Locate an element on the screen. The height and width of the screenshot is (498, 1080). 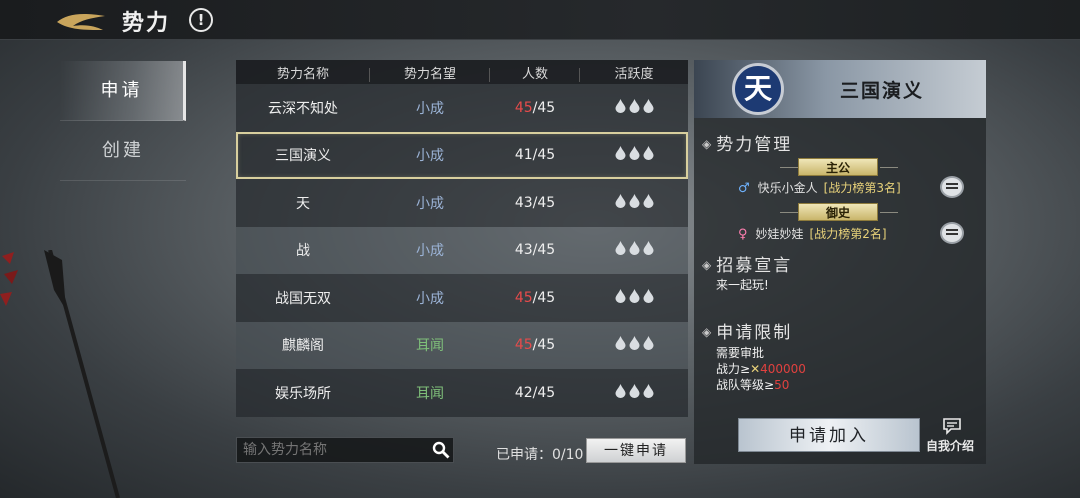
table-row: 娱乐场所 耳闻 42/45 is located at coordinates (462, 393).